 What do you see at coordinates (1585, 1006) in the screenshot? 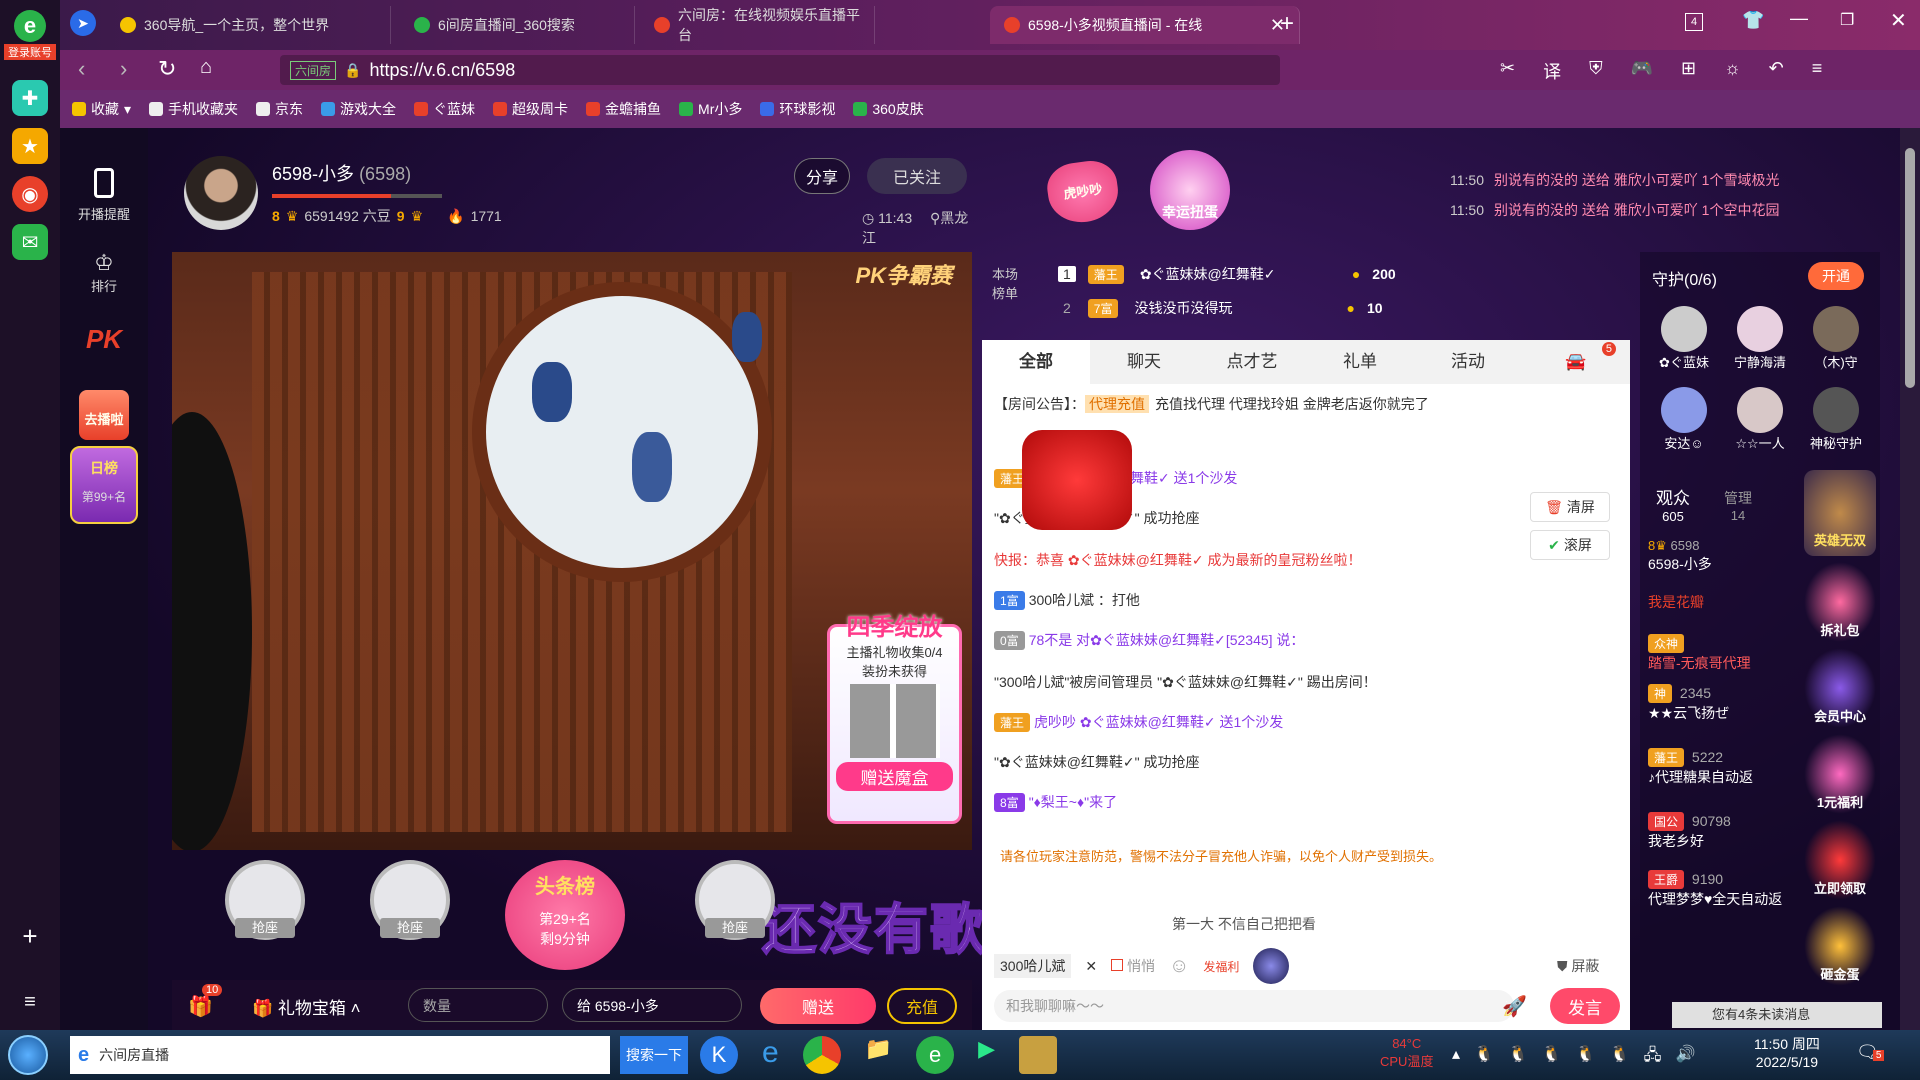
I see `send-button: 发言` at bounding box center [1585, 1006].